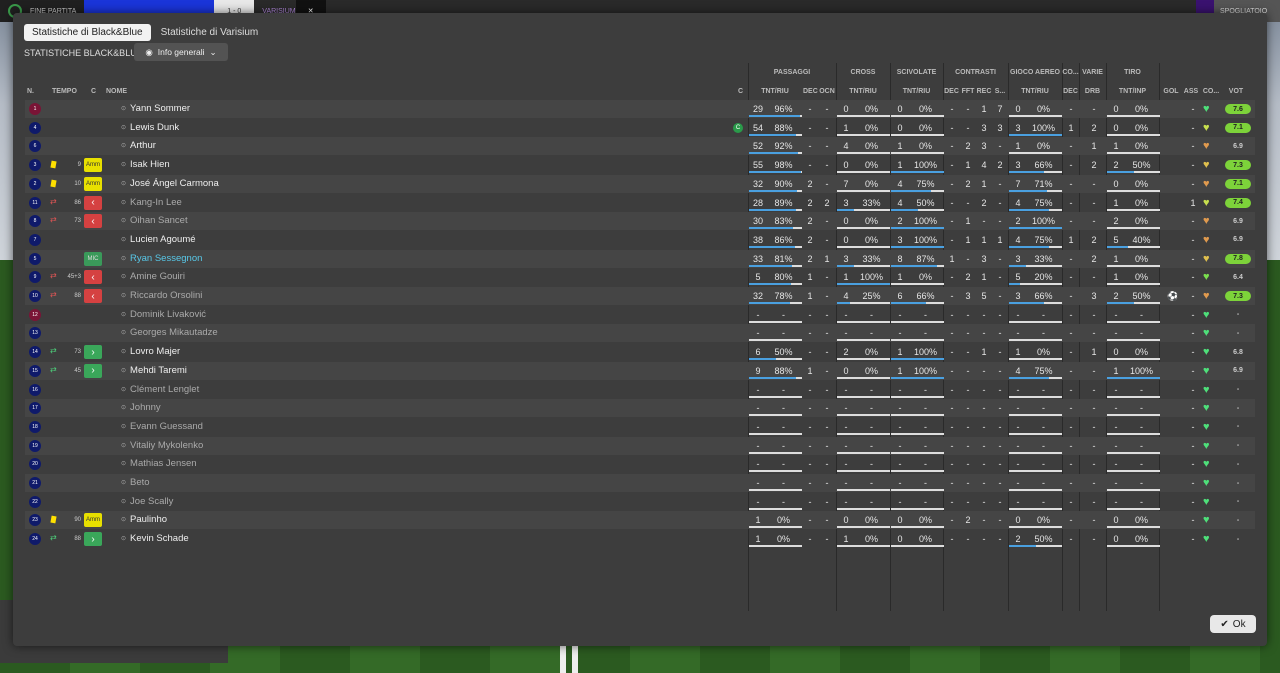 The width and height of the screenshot is (1280, 673). What do you see at coordinates (169, 333) in the screenshot?
I see `player-name: Georges Mikautadze` at bounding box center [169, 333].